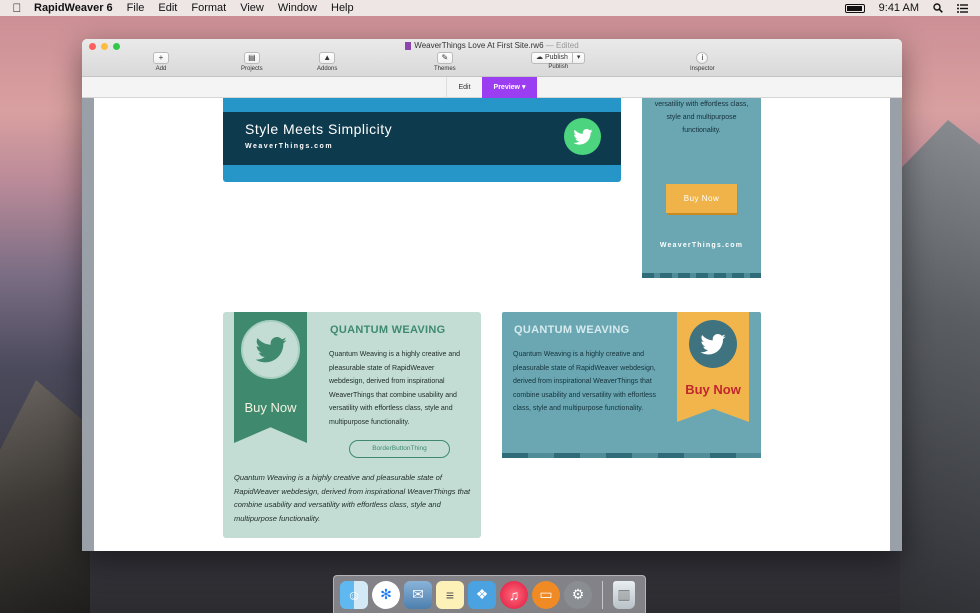  What do you see at coordinates (450, 594) in the screenshot?
I see `notes-icon: ≡` at bounding box center [450, 594].